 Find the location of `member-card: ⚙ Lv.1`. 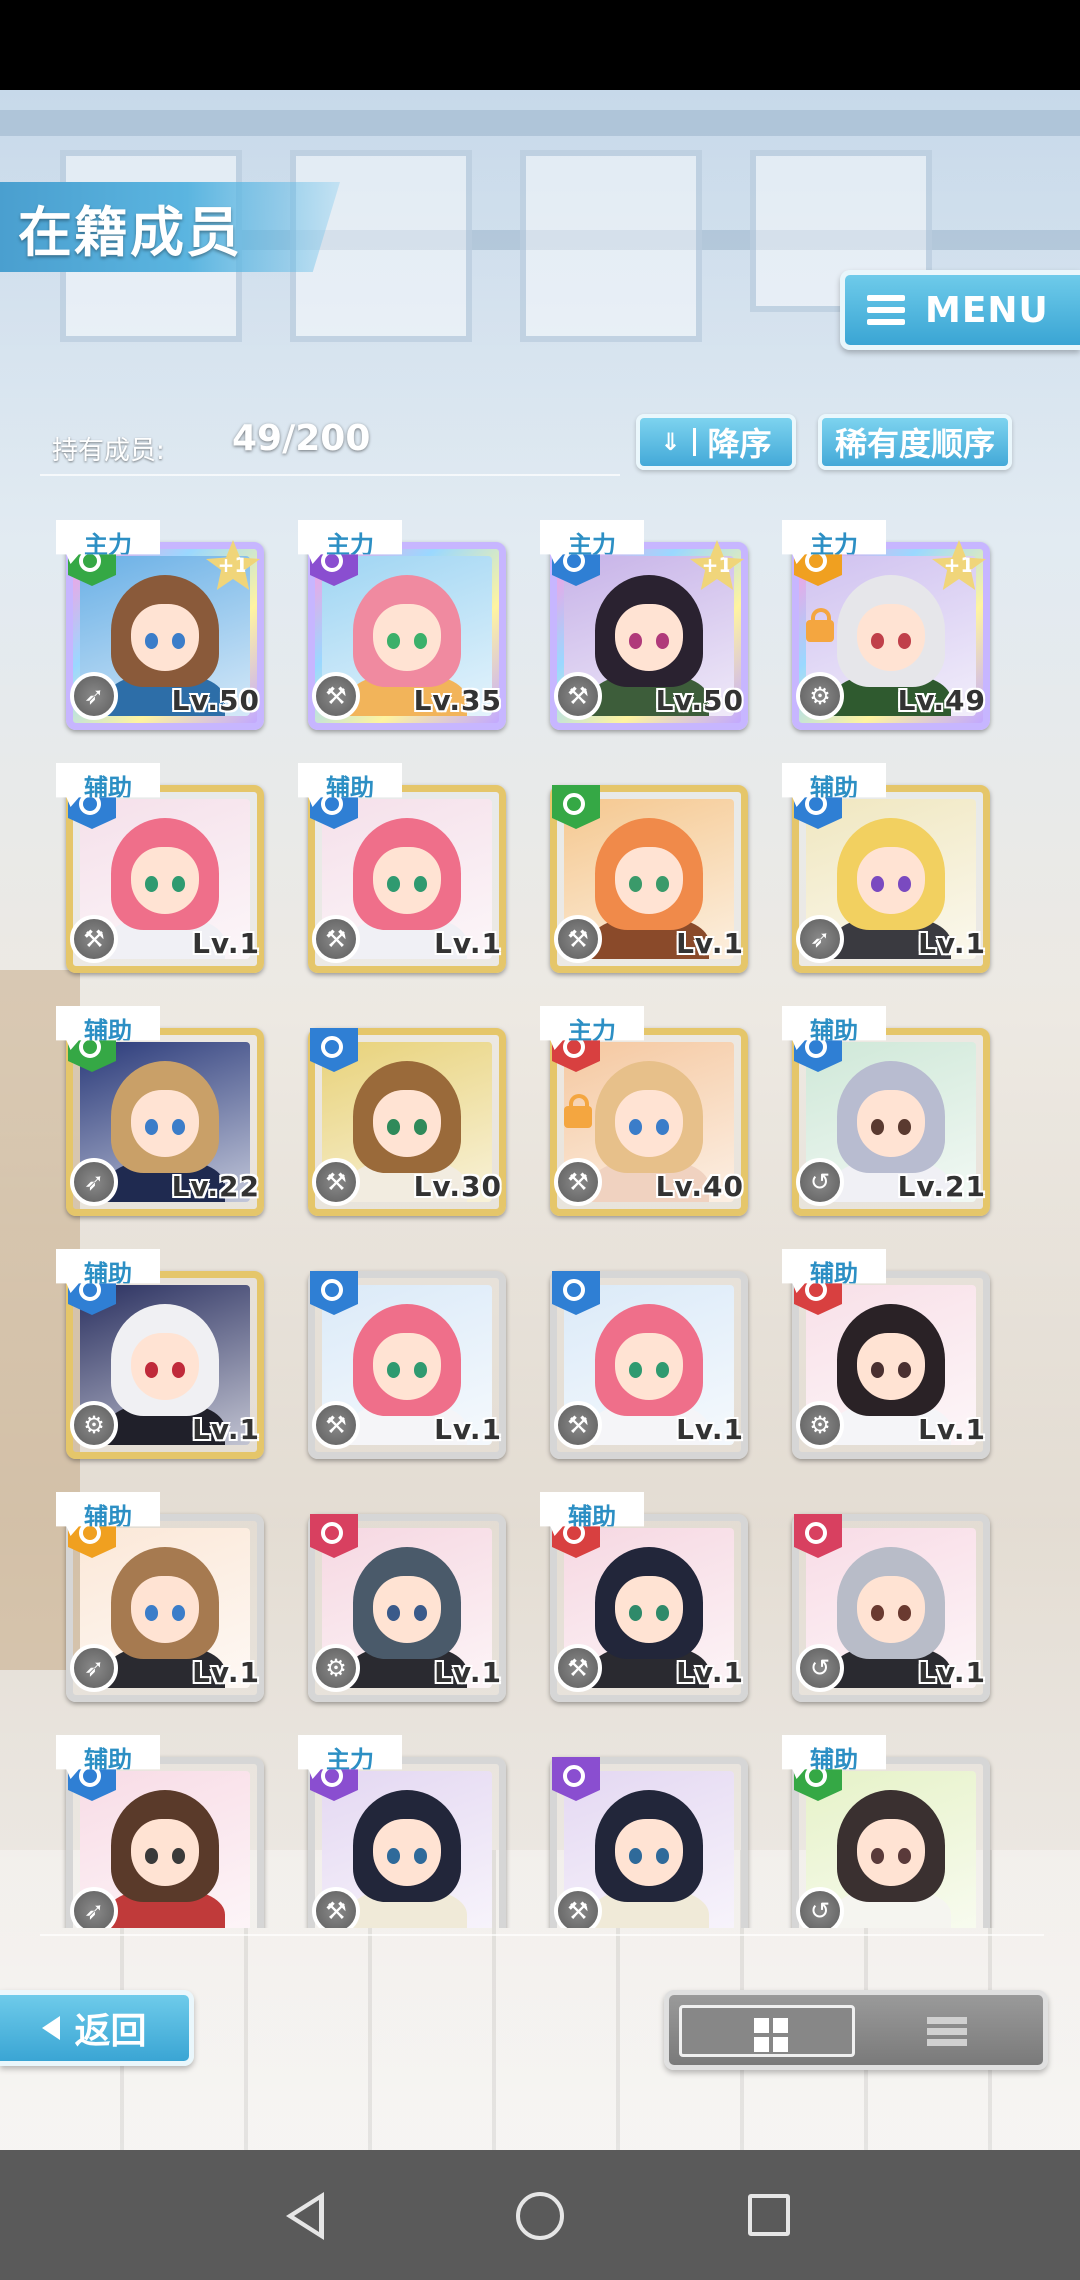

member-card: ⚙ Lv.1 is located at coordinates (402, 1597).